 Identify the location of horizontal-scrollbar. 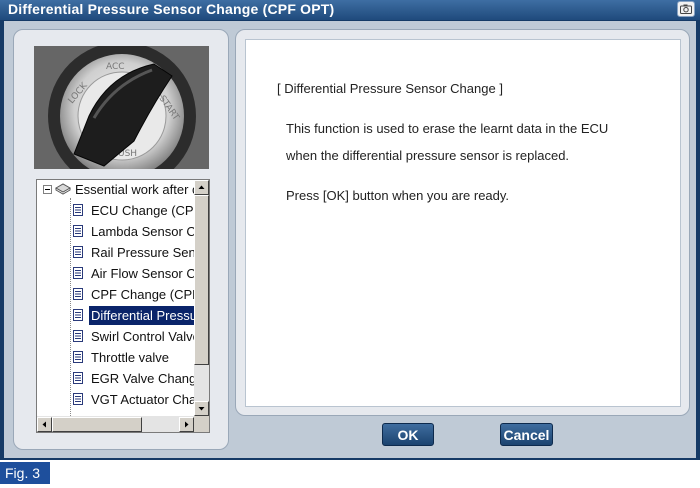
(123, 424).